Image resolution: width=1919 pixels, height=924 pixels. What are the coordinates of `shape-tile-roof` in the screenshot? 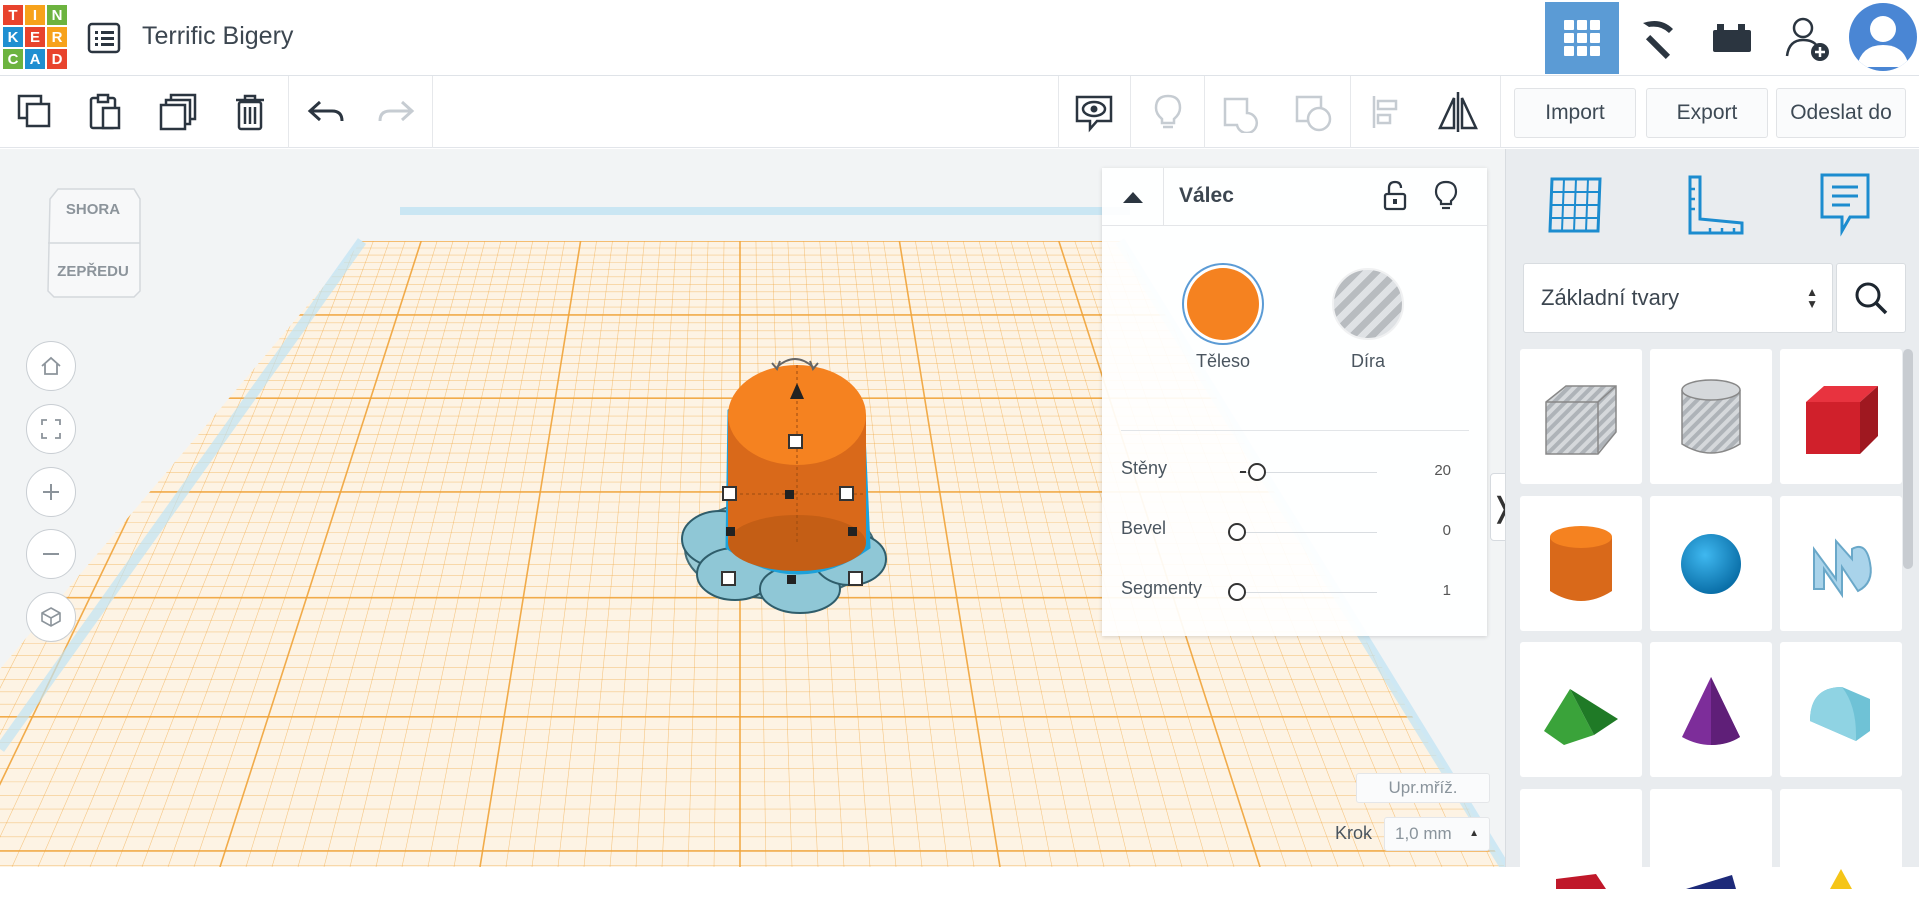 It's located at (1581, 709).